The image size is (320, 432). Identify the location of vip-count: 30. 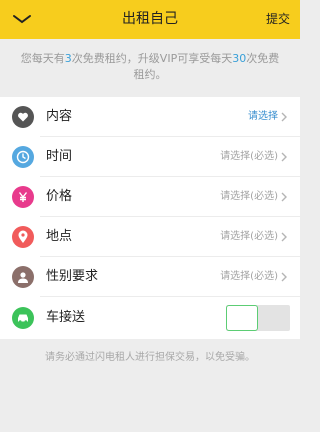
(239, 58).